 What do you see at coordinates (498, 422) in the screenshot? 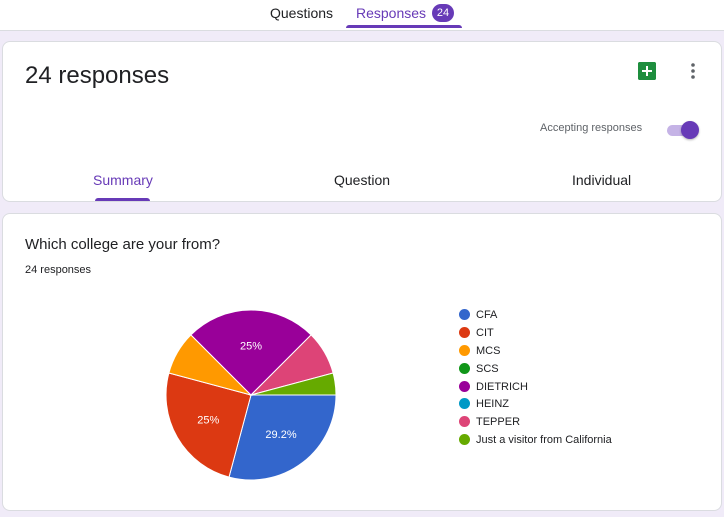
I see `legend-label: TEPPER` at bounding box center [498, 422].